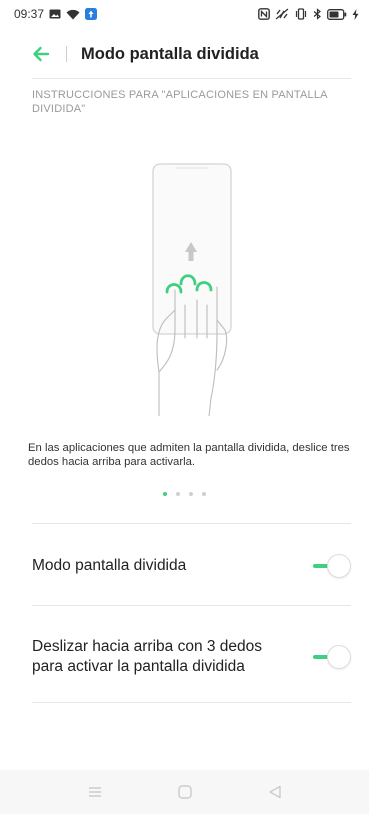 The height and width of the screenshot is (814, 369). What do you see at coordinates (190, 288) in the screenshot?
I see `gesture-illustration` at bounding box center [190, 288].